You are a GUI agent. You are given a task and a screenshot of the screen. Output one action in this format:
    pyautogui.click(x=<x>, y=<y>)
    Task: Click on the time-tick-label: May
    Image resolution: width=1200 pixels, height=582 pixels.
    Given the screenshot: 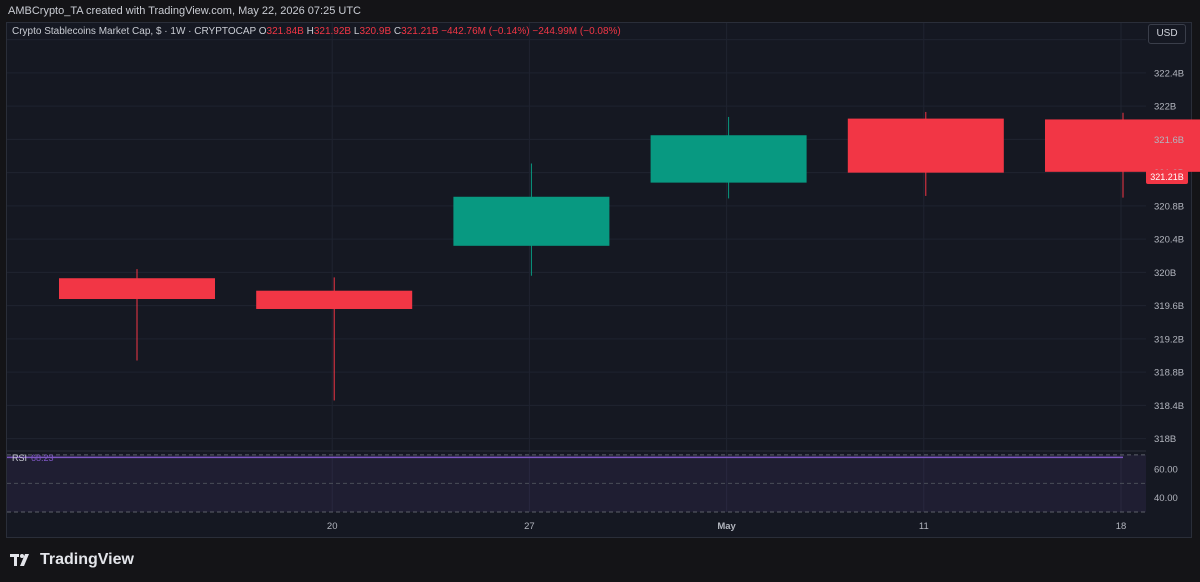 What is the action you would take?
    pyautogui.click(x=726, y=526)
    